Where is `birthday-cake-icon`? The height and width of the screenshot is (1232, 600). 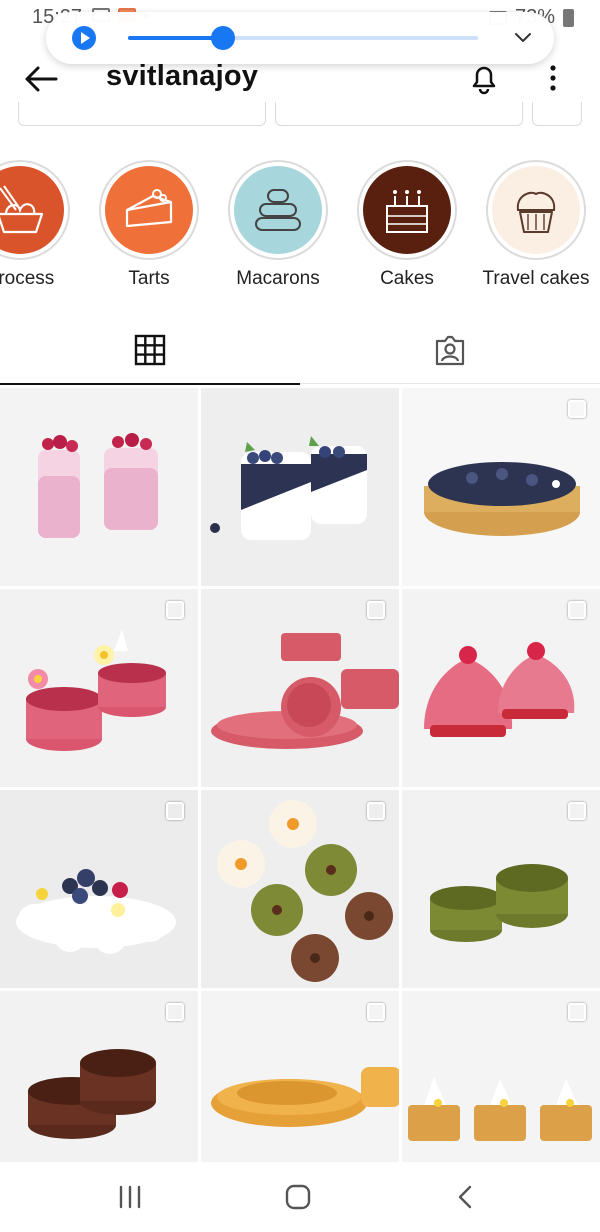
birthday-cake-icon is located at coordinates (407, 211).